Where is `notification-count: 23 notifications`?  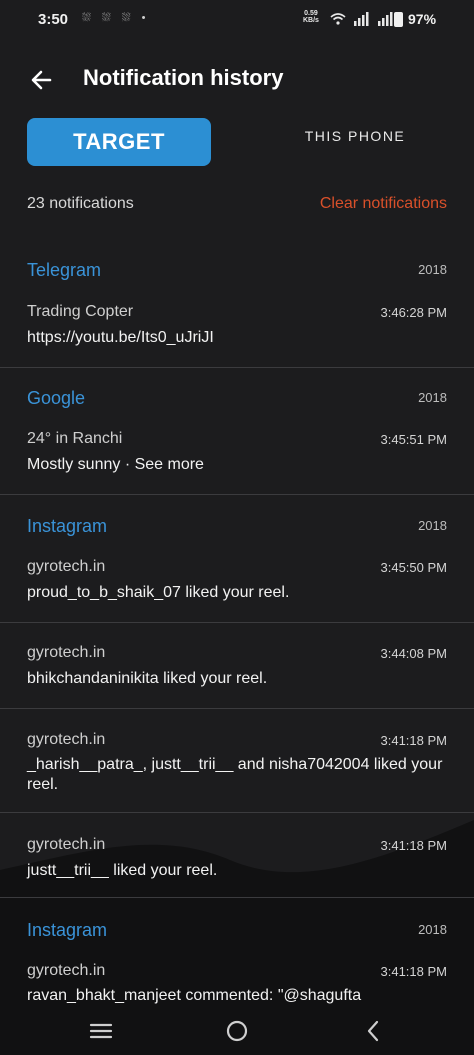 notification-count: 23 notifications is located at coordinates (80, 203).